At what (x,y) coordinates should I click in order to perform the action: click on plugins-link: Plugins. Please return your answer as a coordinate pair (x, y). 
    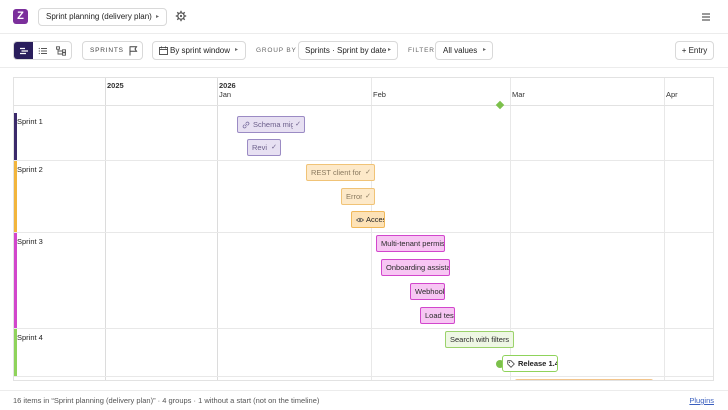
    Looking at the image, I should click on (701, 400).